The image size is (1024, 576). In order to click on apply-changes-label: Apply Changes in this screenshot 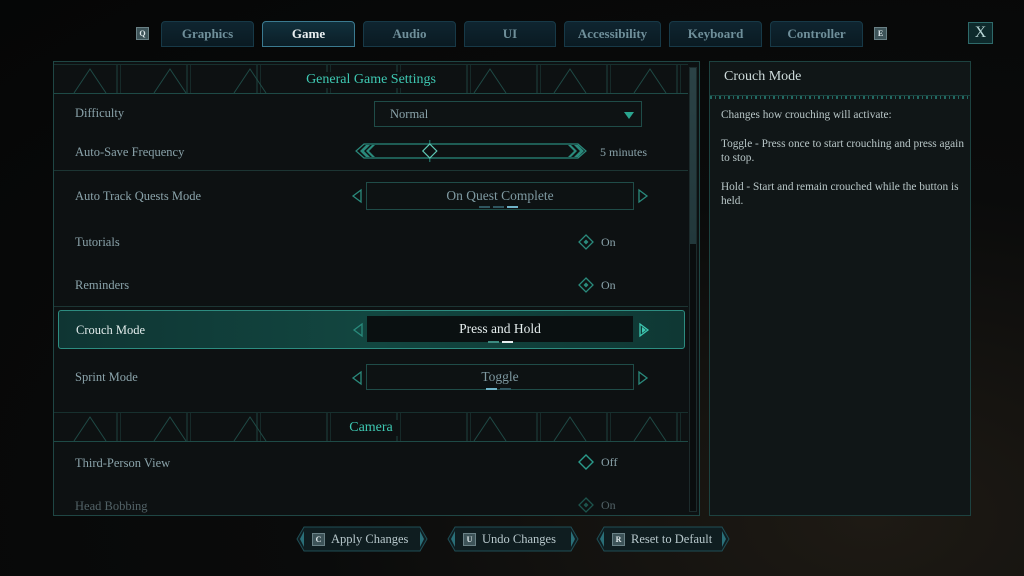, I will do `click(370, 538)`.